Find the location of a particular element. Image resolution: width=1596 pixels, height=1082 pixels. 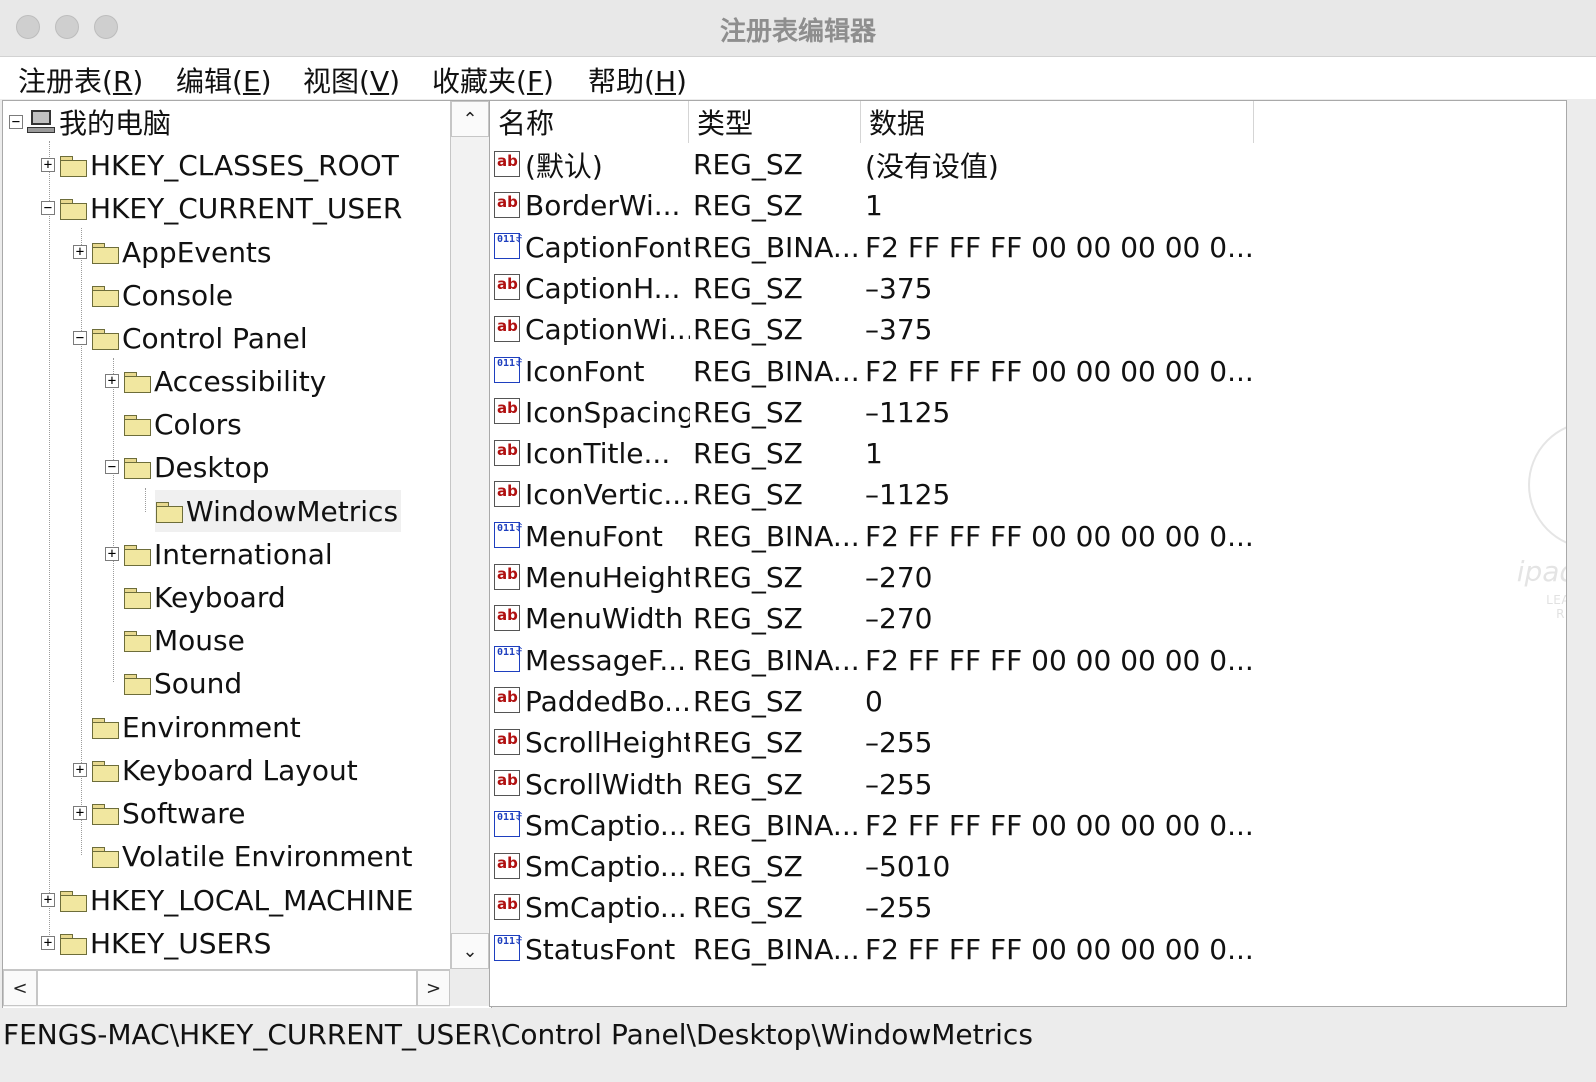

value-row: SmCaptio...REG_SZ –5010 is located at coordinates (880, 866).